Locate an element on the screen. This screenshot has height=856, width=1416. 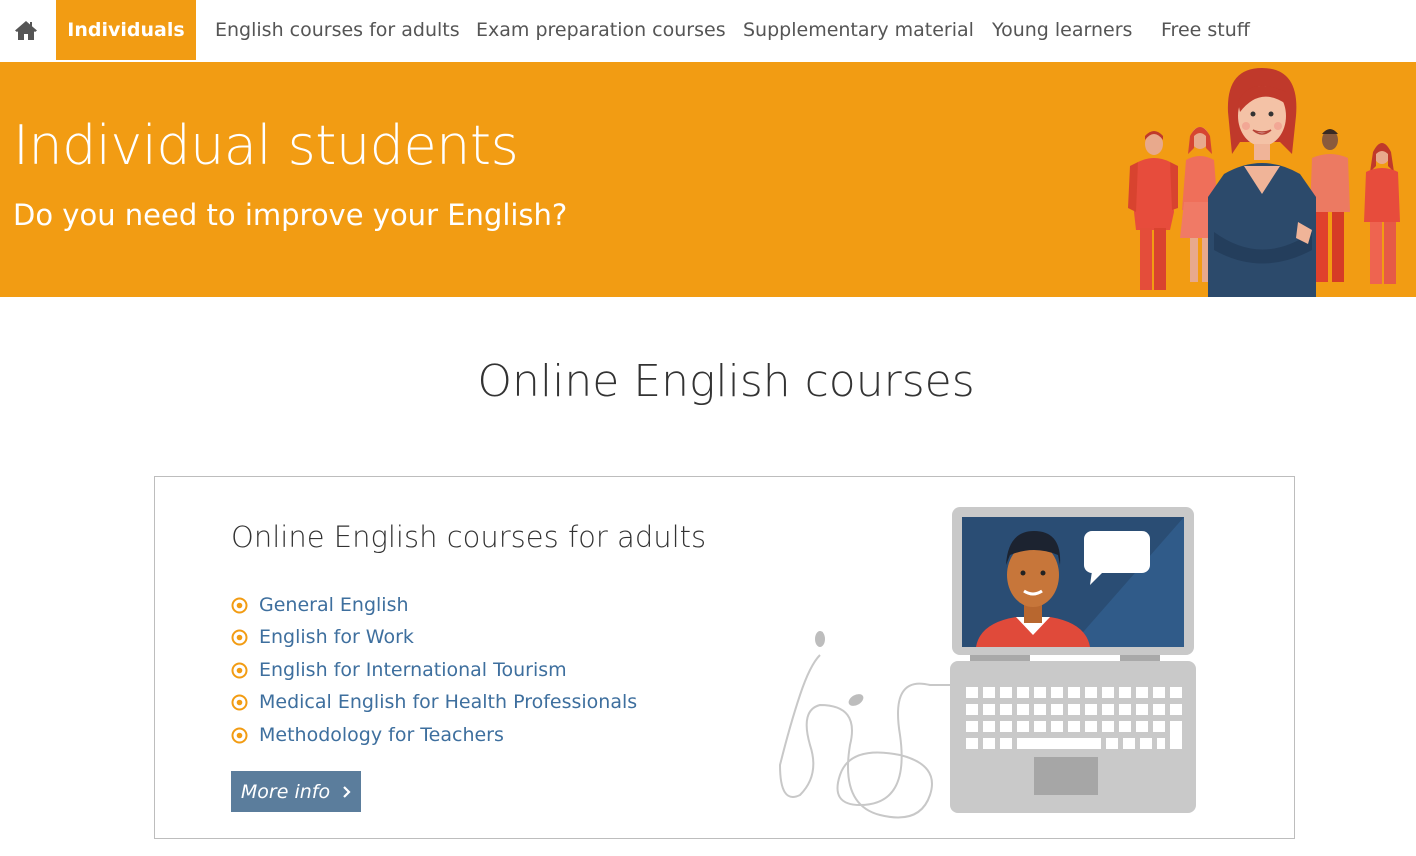
course-link-english-for-international-tourism: English for International Tourism is located at coordinates (434, 670).